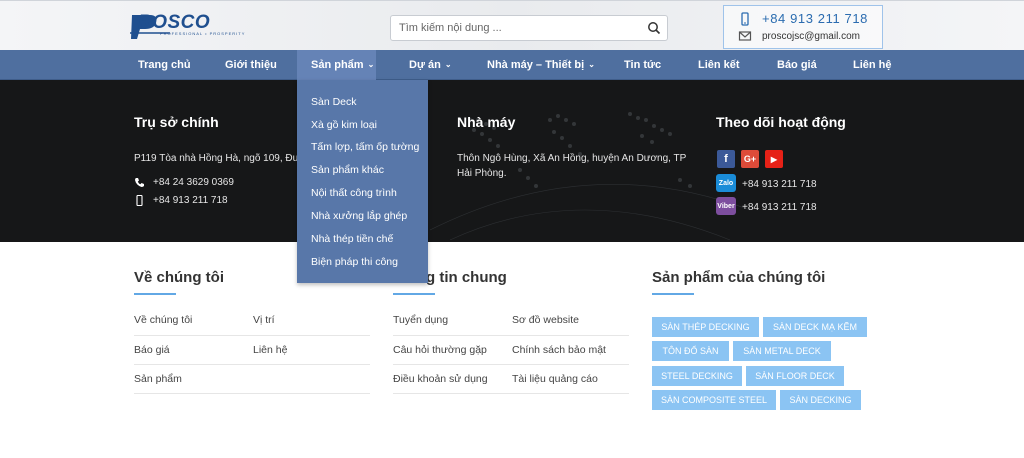 This screenshot has height=458, width=1024. Describe the element at coordinates (811, 36) in the screenshot. I see `header-email-text: proscojsc@gmail.com` at that location.